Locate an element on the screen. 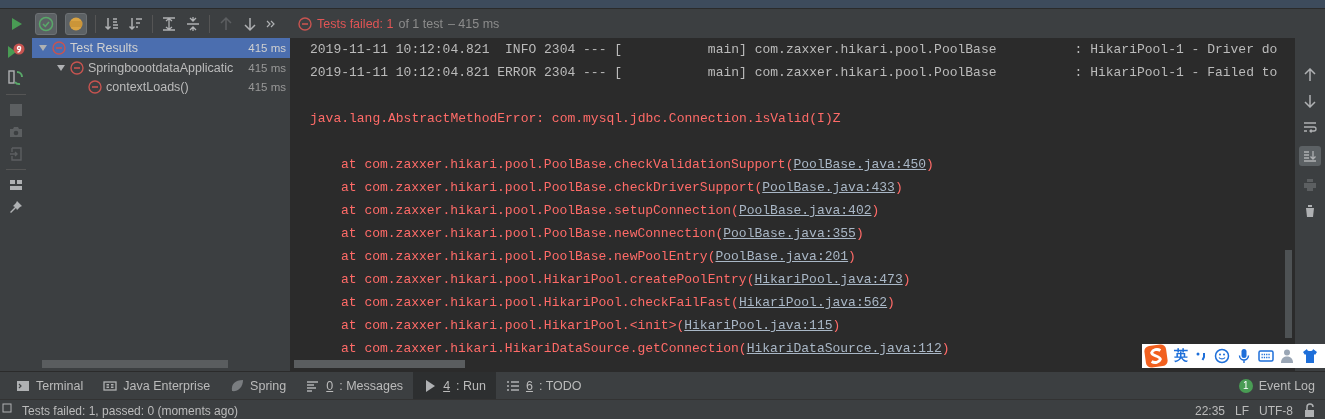 The image size is (1325, 419). log-line: 2019-11-11 10:12:04.821 ERROR 2304 --- [ main] com.zaxxer.hikari.pool.PoolBase : HikariPool-1 - Failed to is located at coordinates (794, 73).